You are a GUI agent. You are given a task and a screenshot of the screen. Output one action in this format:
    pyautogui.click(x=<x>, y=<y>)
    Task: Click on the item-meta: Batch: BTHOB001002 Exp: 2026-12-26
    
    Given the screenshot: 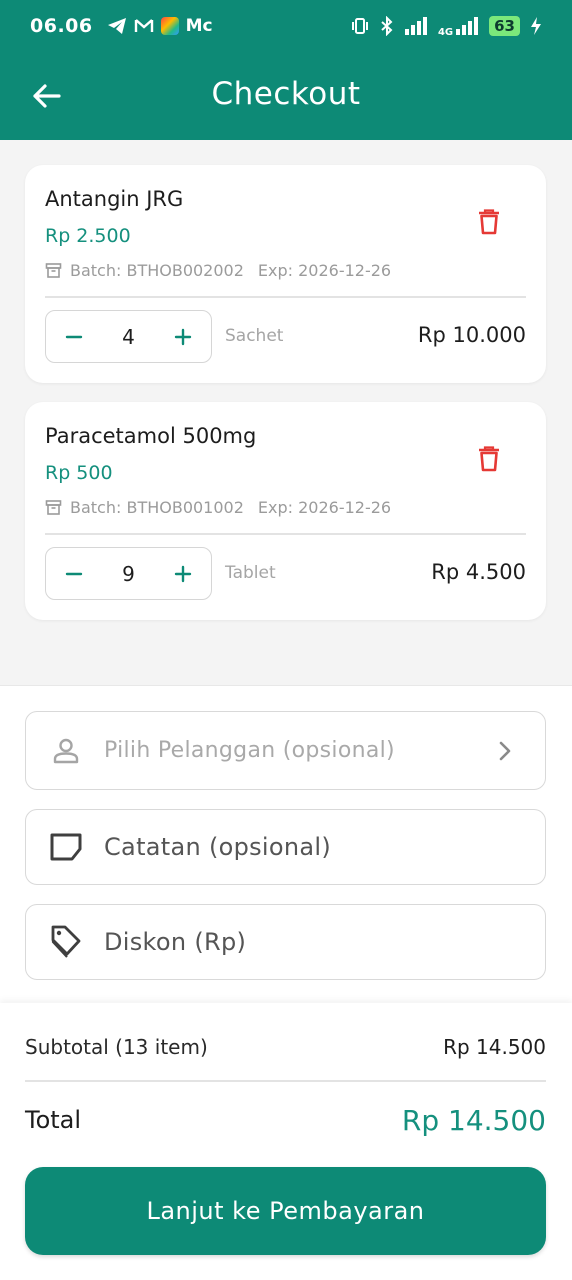 What is the action you would take?
    pyautogui.click(x=218, y=507)
    